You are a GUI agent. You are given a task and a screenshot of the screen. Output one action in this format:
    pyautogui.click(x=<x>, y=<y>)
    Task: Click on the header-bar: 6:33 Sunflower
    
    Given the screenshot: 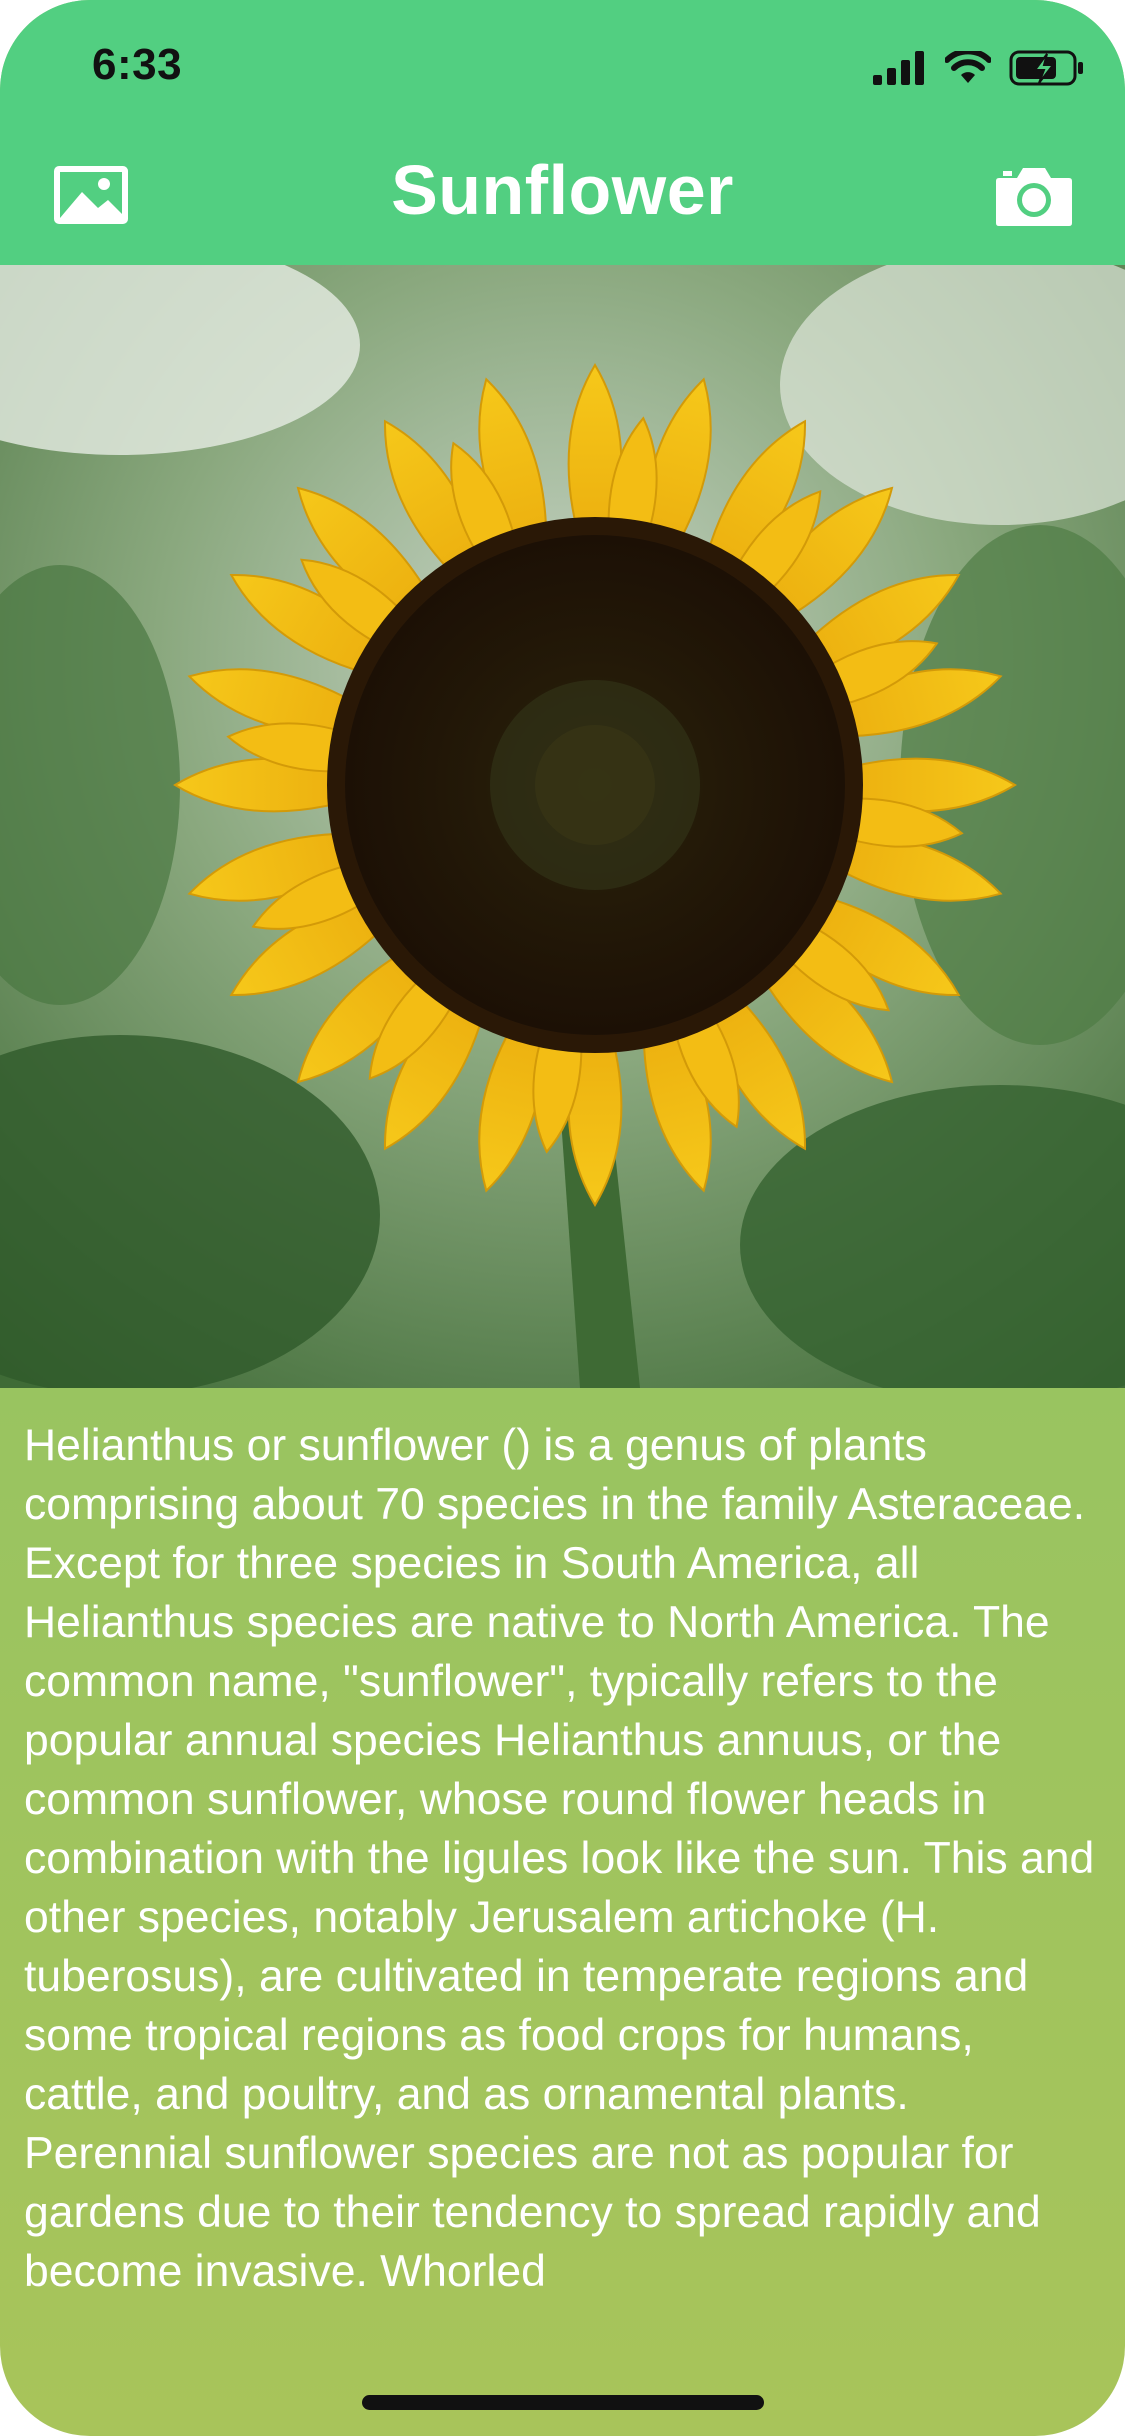 What is the action you would take?
    pyautogui.click(x=562, y=132)
    